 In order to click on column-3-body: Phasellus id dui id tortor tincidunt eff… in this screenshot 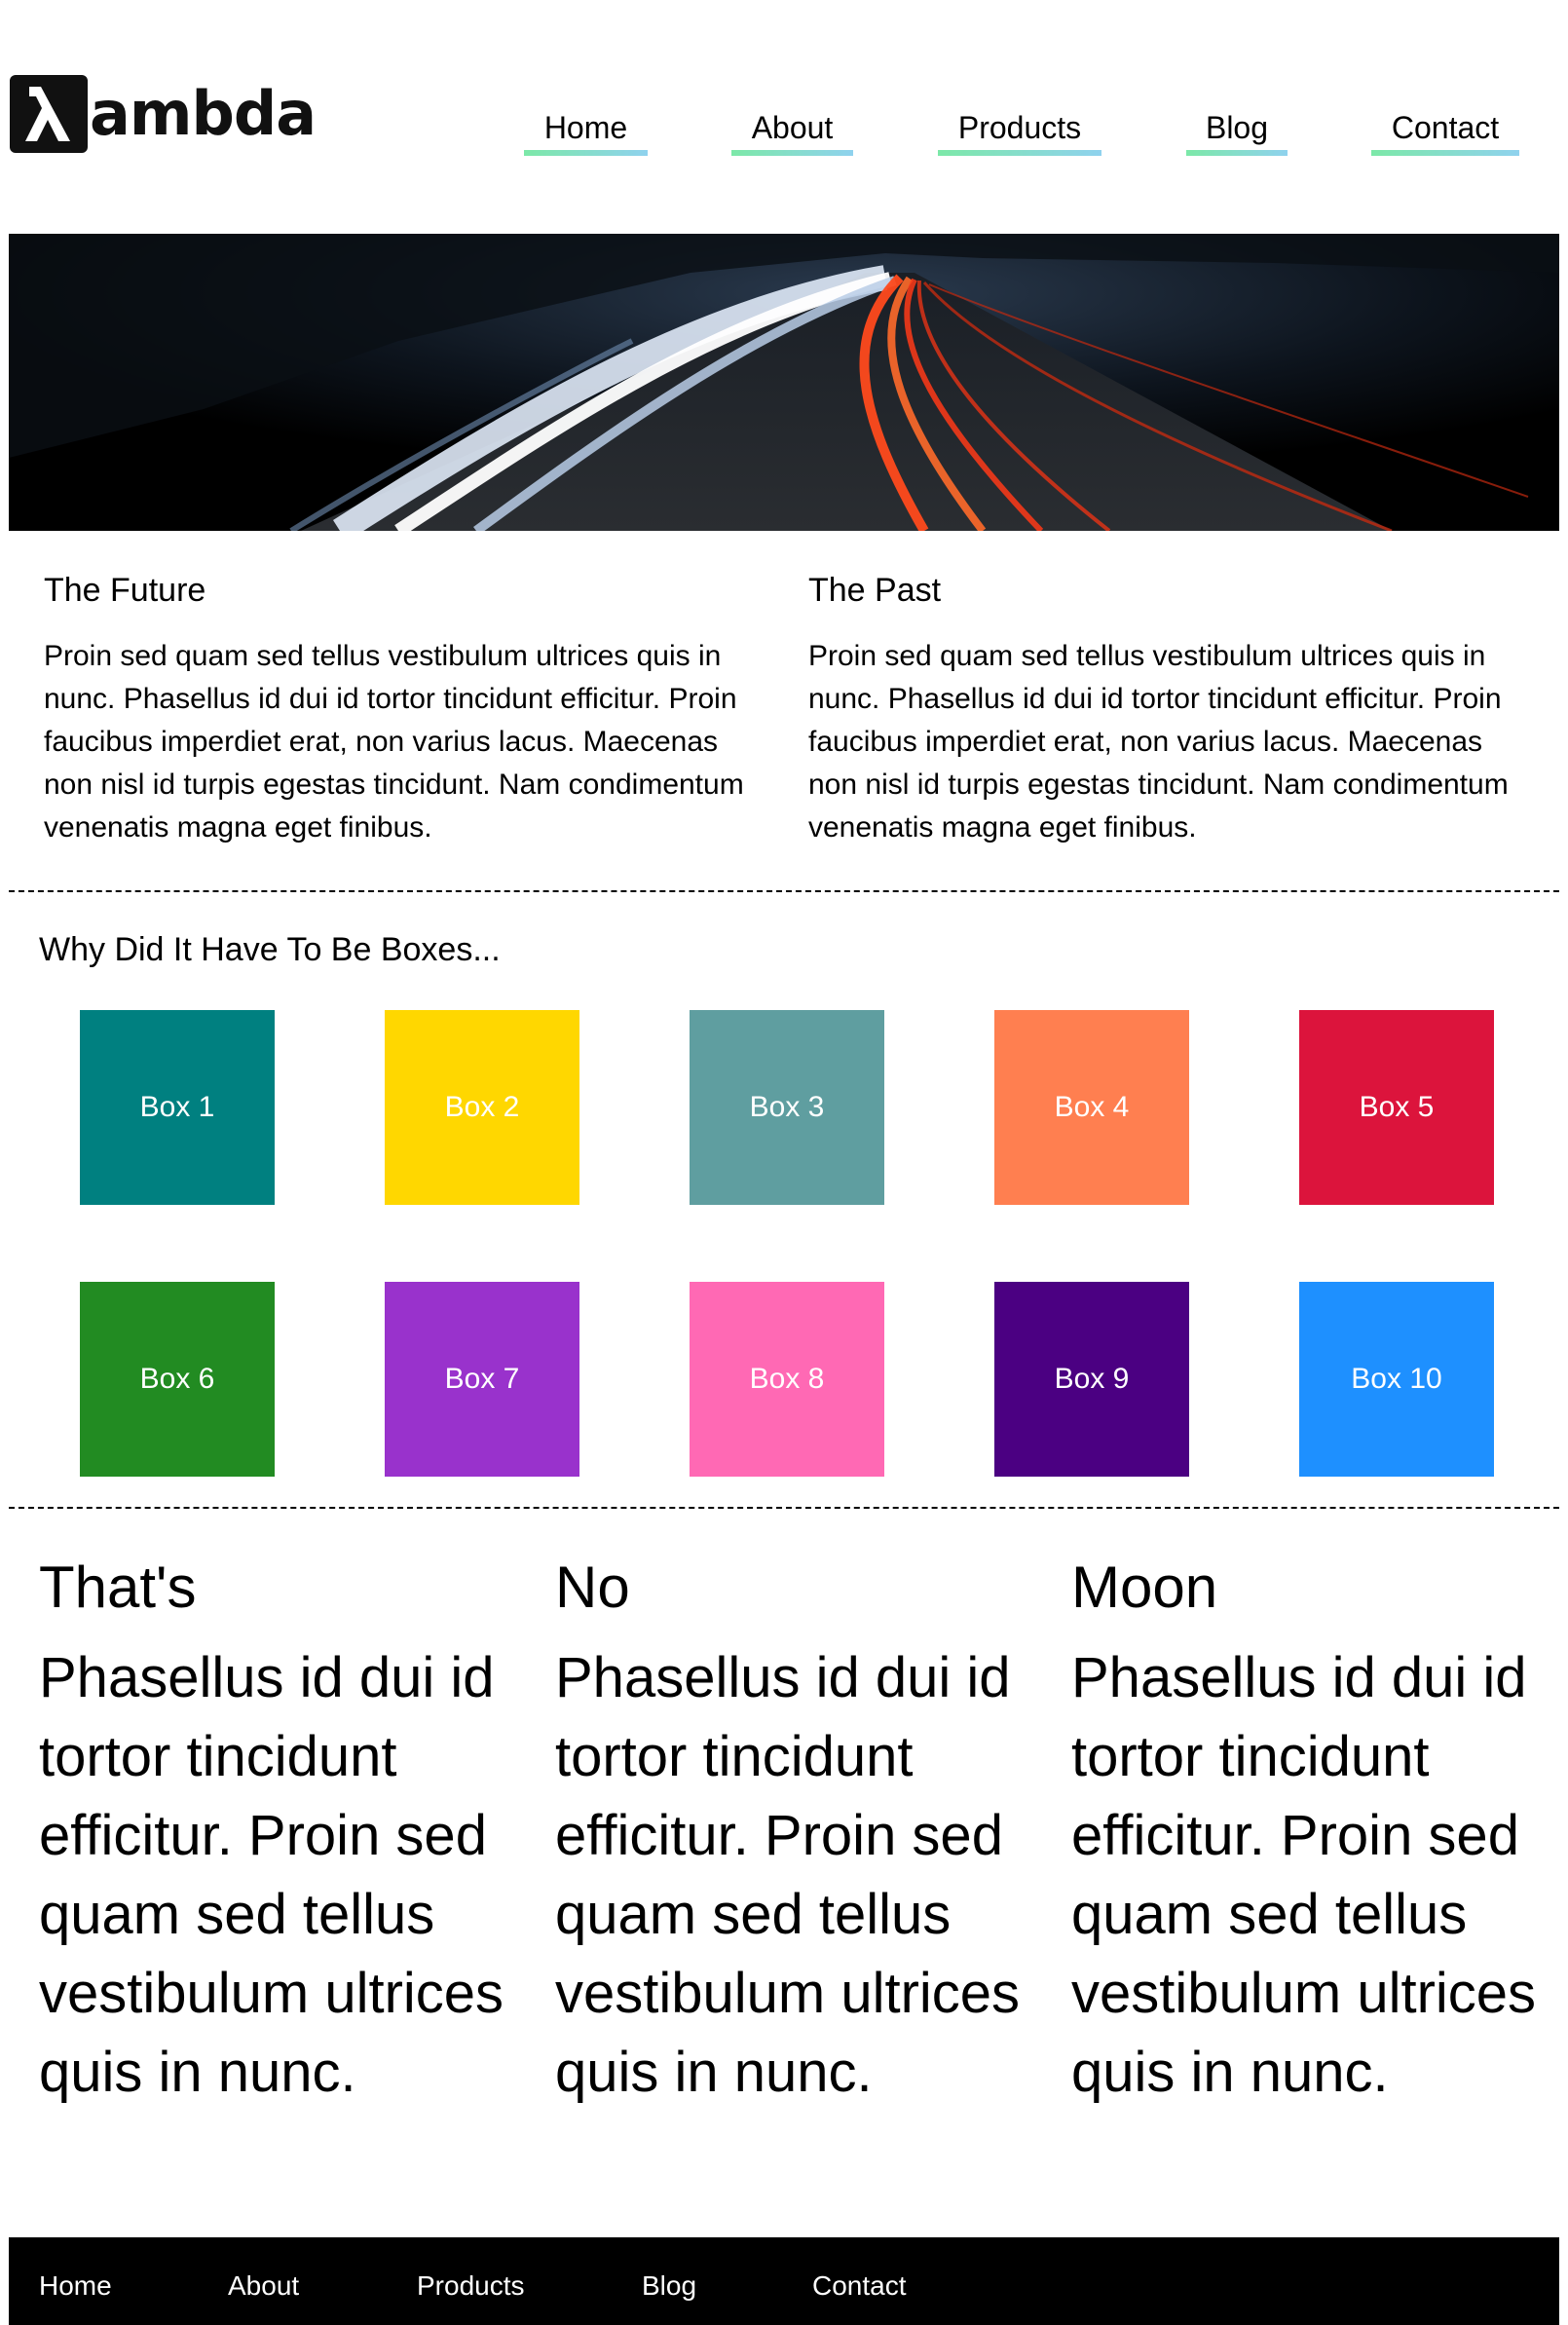, I will do `click(1304, 1875)`.